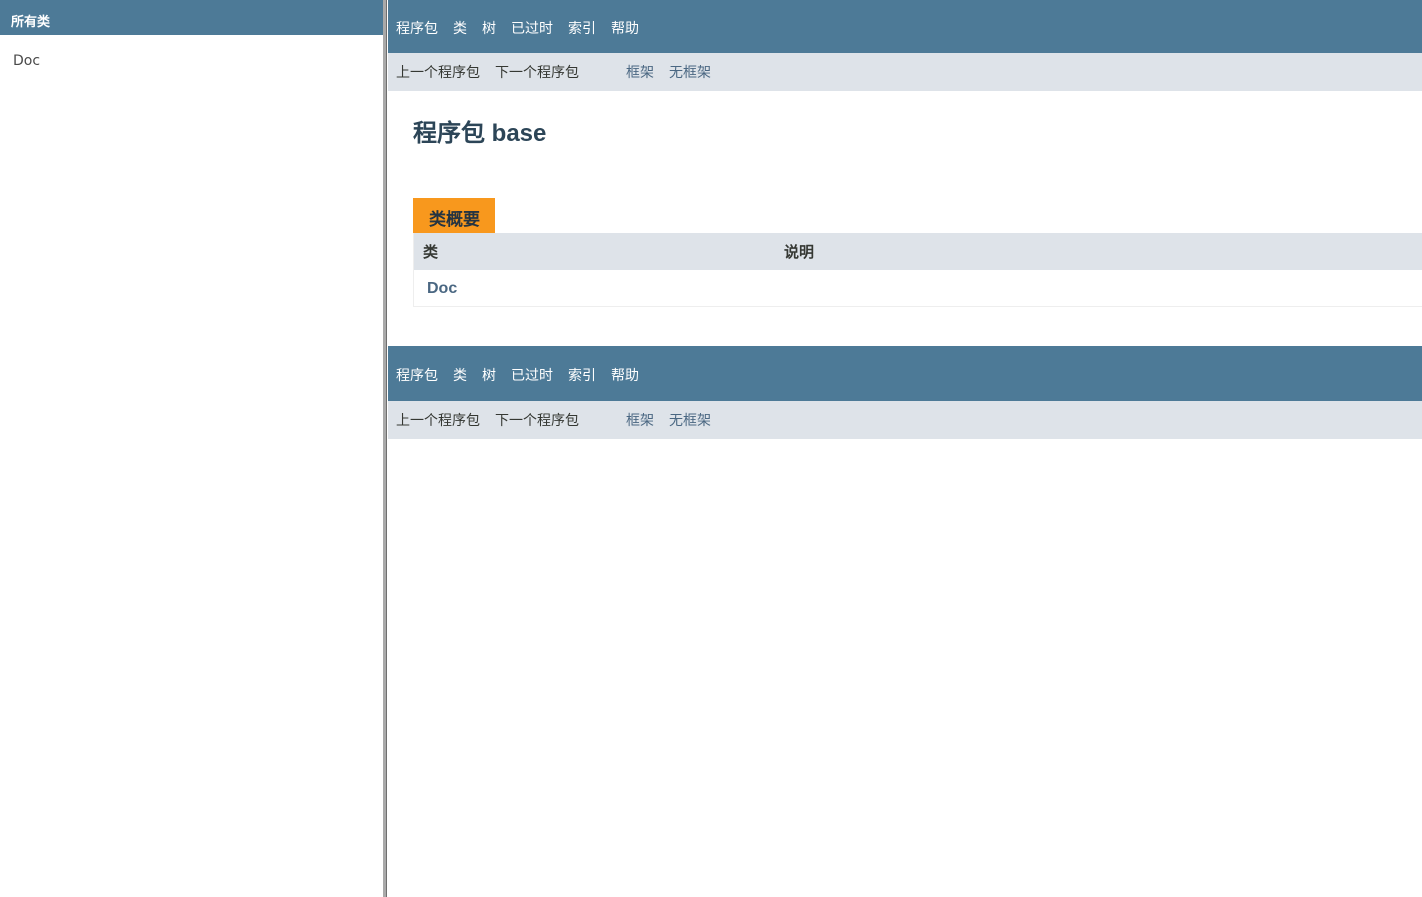 This screenshot has width=1422, height=897. I want to click on frames-link: 框架, so click(640, 72).